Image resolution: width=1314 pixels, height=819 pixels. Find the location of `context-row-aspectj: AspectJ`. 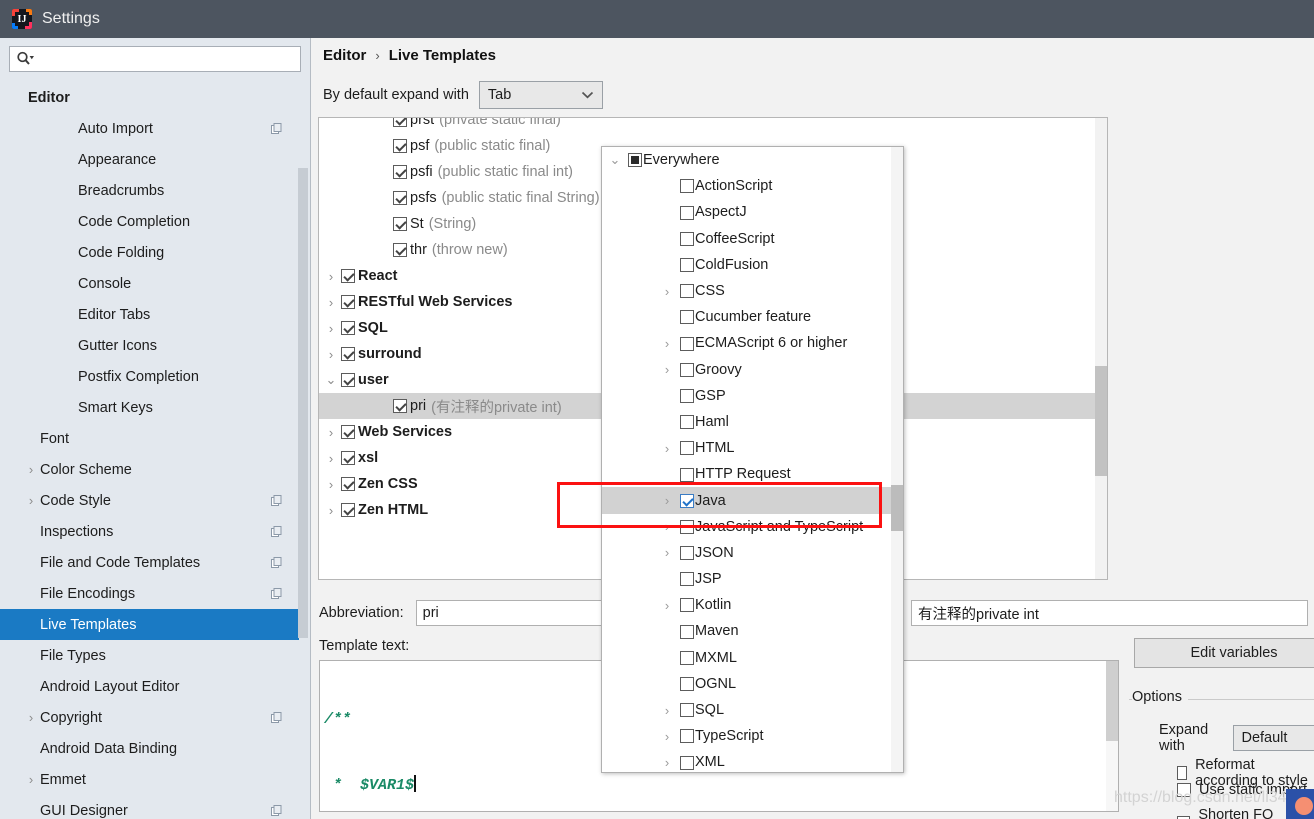

context-row-aspectj: AspectJ is located at coordinates (752, 212).